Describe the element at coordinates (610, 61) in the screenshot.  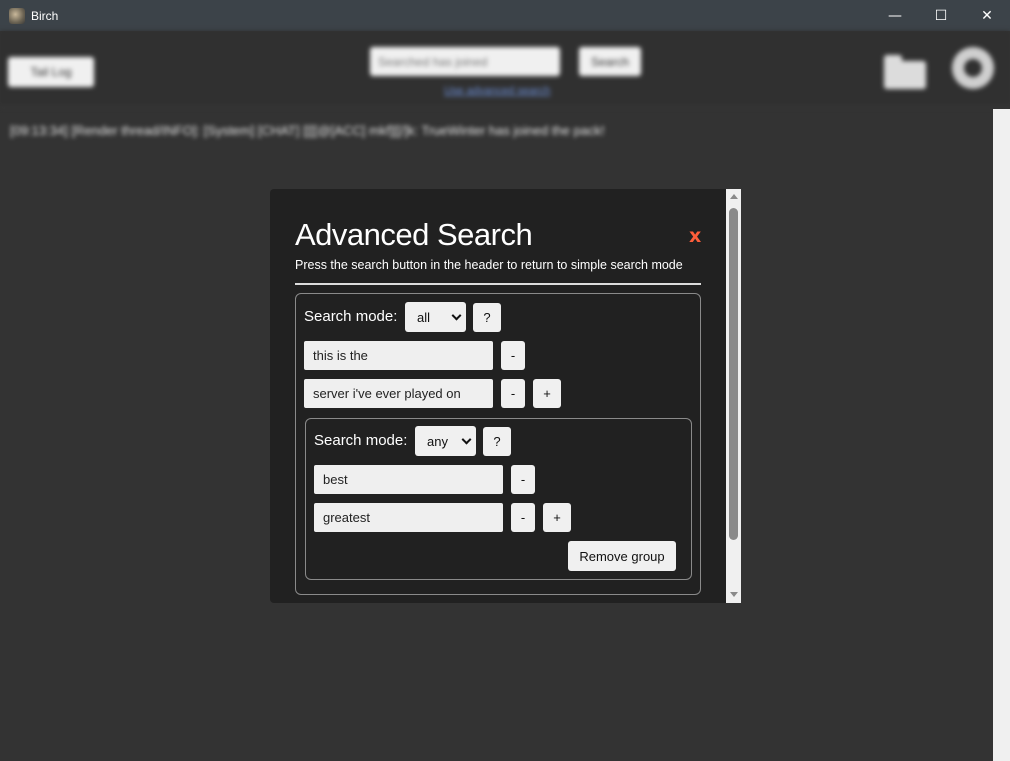
I see `search-button: Search` at that location.